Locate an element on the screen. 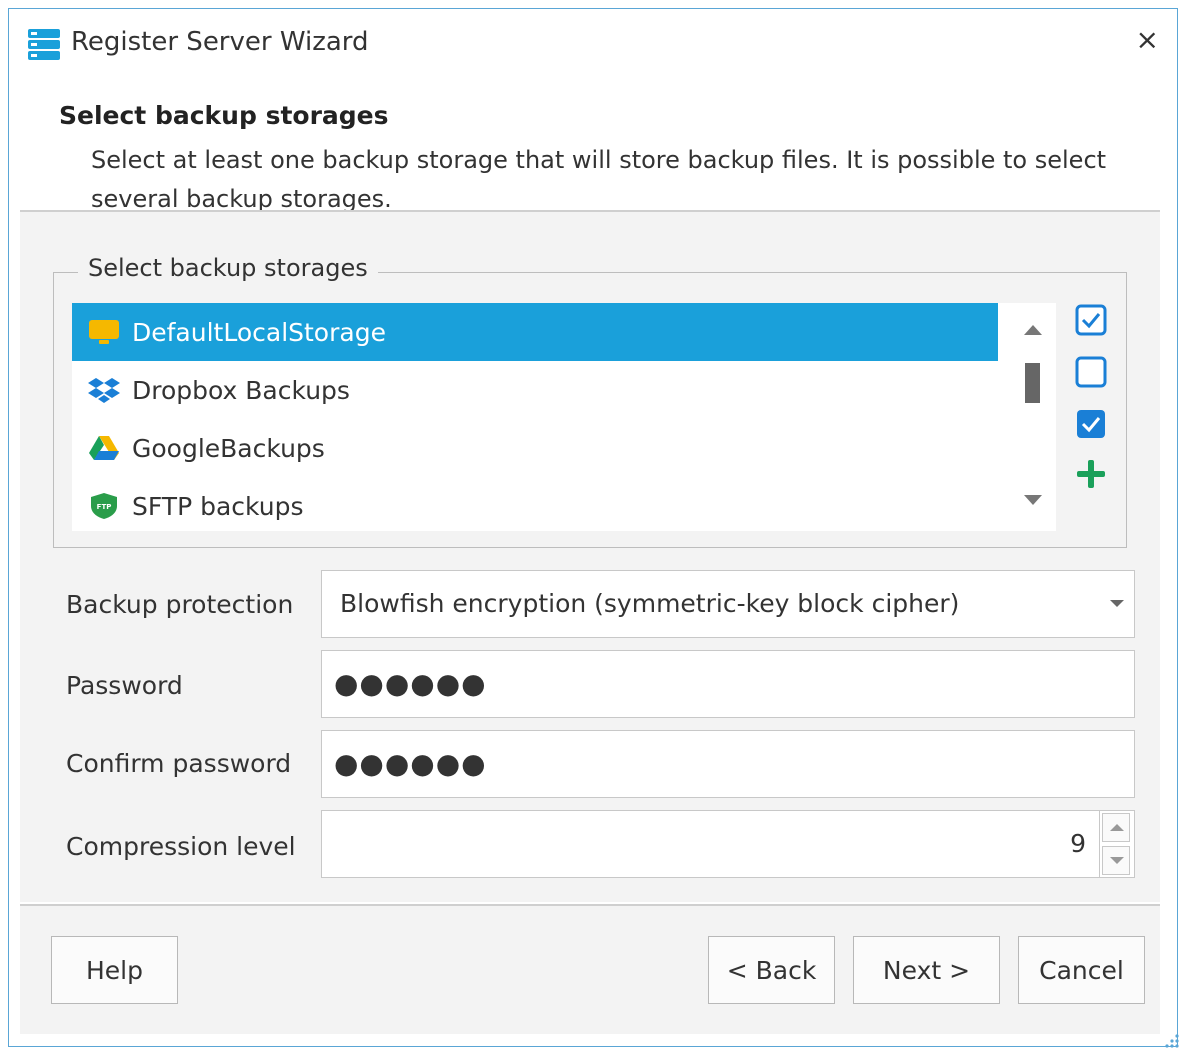 The image size is (1186, 1055). local-storage-icon is located at coordinates (104, 332).